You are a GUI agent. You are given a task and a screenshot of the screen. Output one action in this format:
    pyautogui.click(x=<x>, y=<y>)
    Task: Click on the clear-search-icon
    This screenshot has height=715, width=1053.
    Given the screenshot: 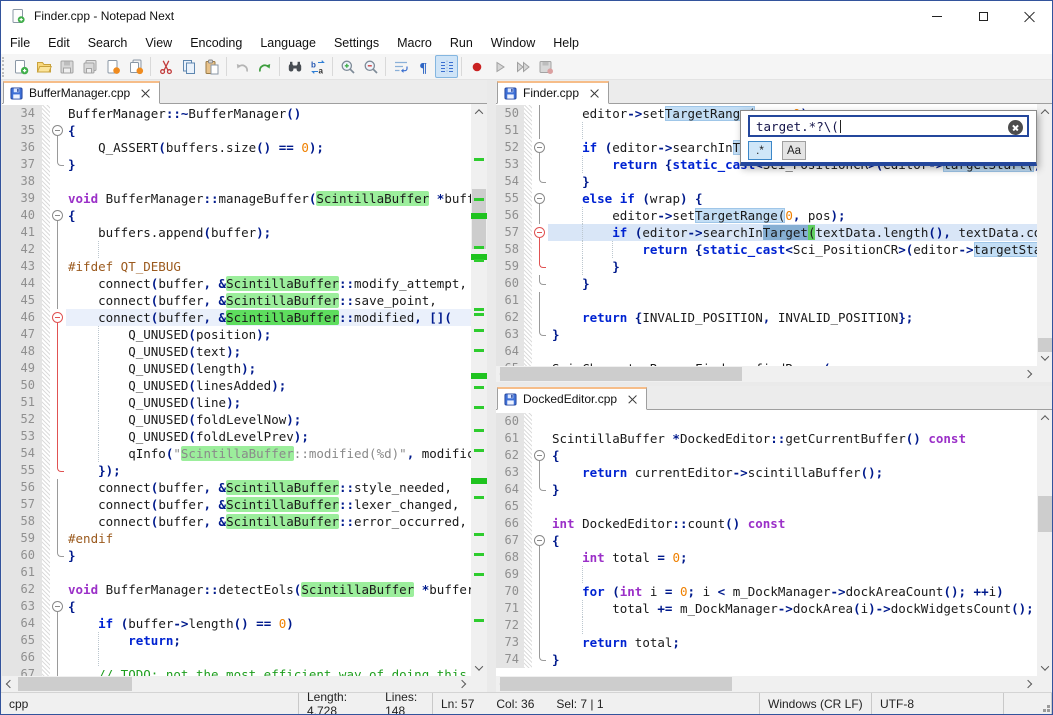 What is the action you would take?
    pyautogui.click(x=1015, y=127)
    